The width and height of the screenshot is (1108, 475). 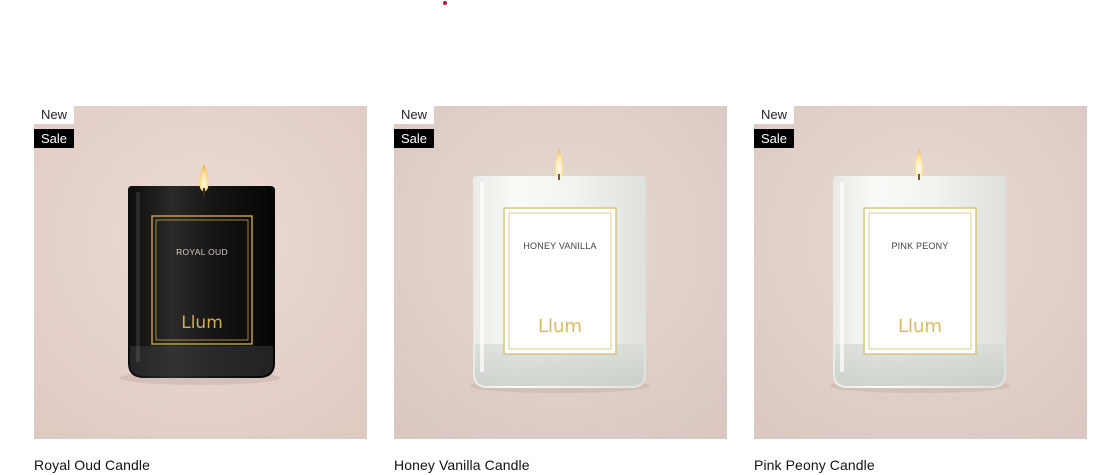 What do you see at coordinates (919, 246) in the screenshot?
I see `svg-text: PINK PEONY` at bounding box center [919, 246].